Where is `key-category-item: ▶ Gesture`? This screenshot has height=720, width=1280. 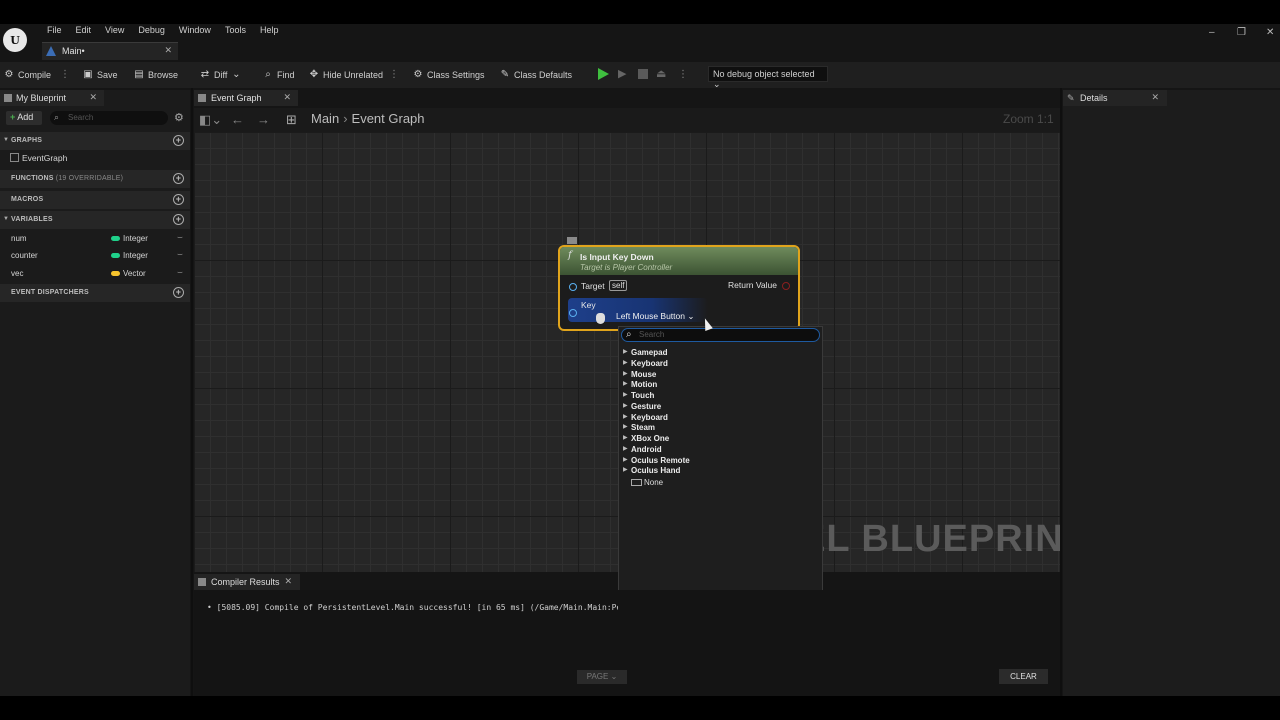
key-category-item: ▶ Gesture is located at coordinates (719, 406).